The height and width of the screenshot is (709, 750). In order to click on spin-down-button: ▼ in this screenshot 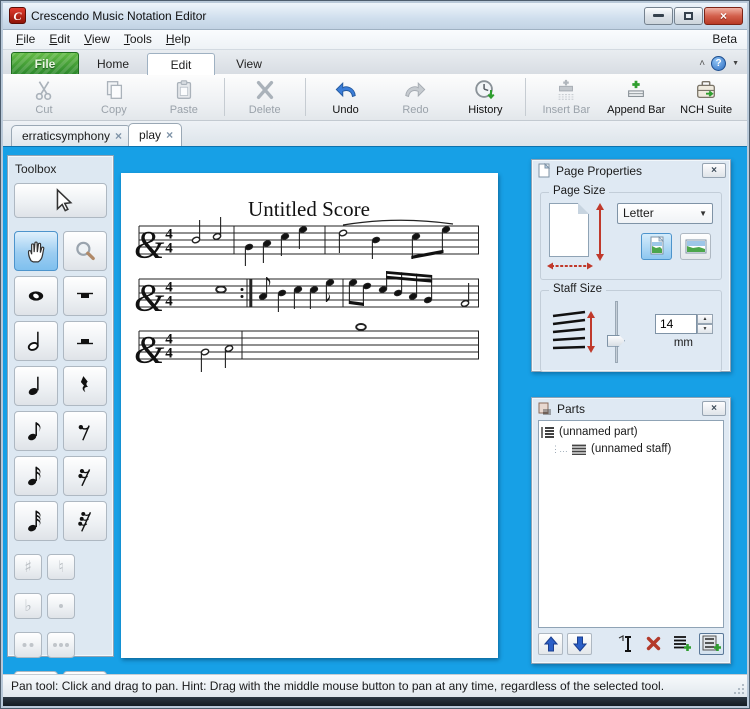, I will do `click(705, 329)`.